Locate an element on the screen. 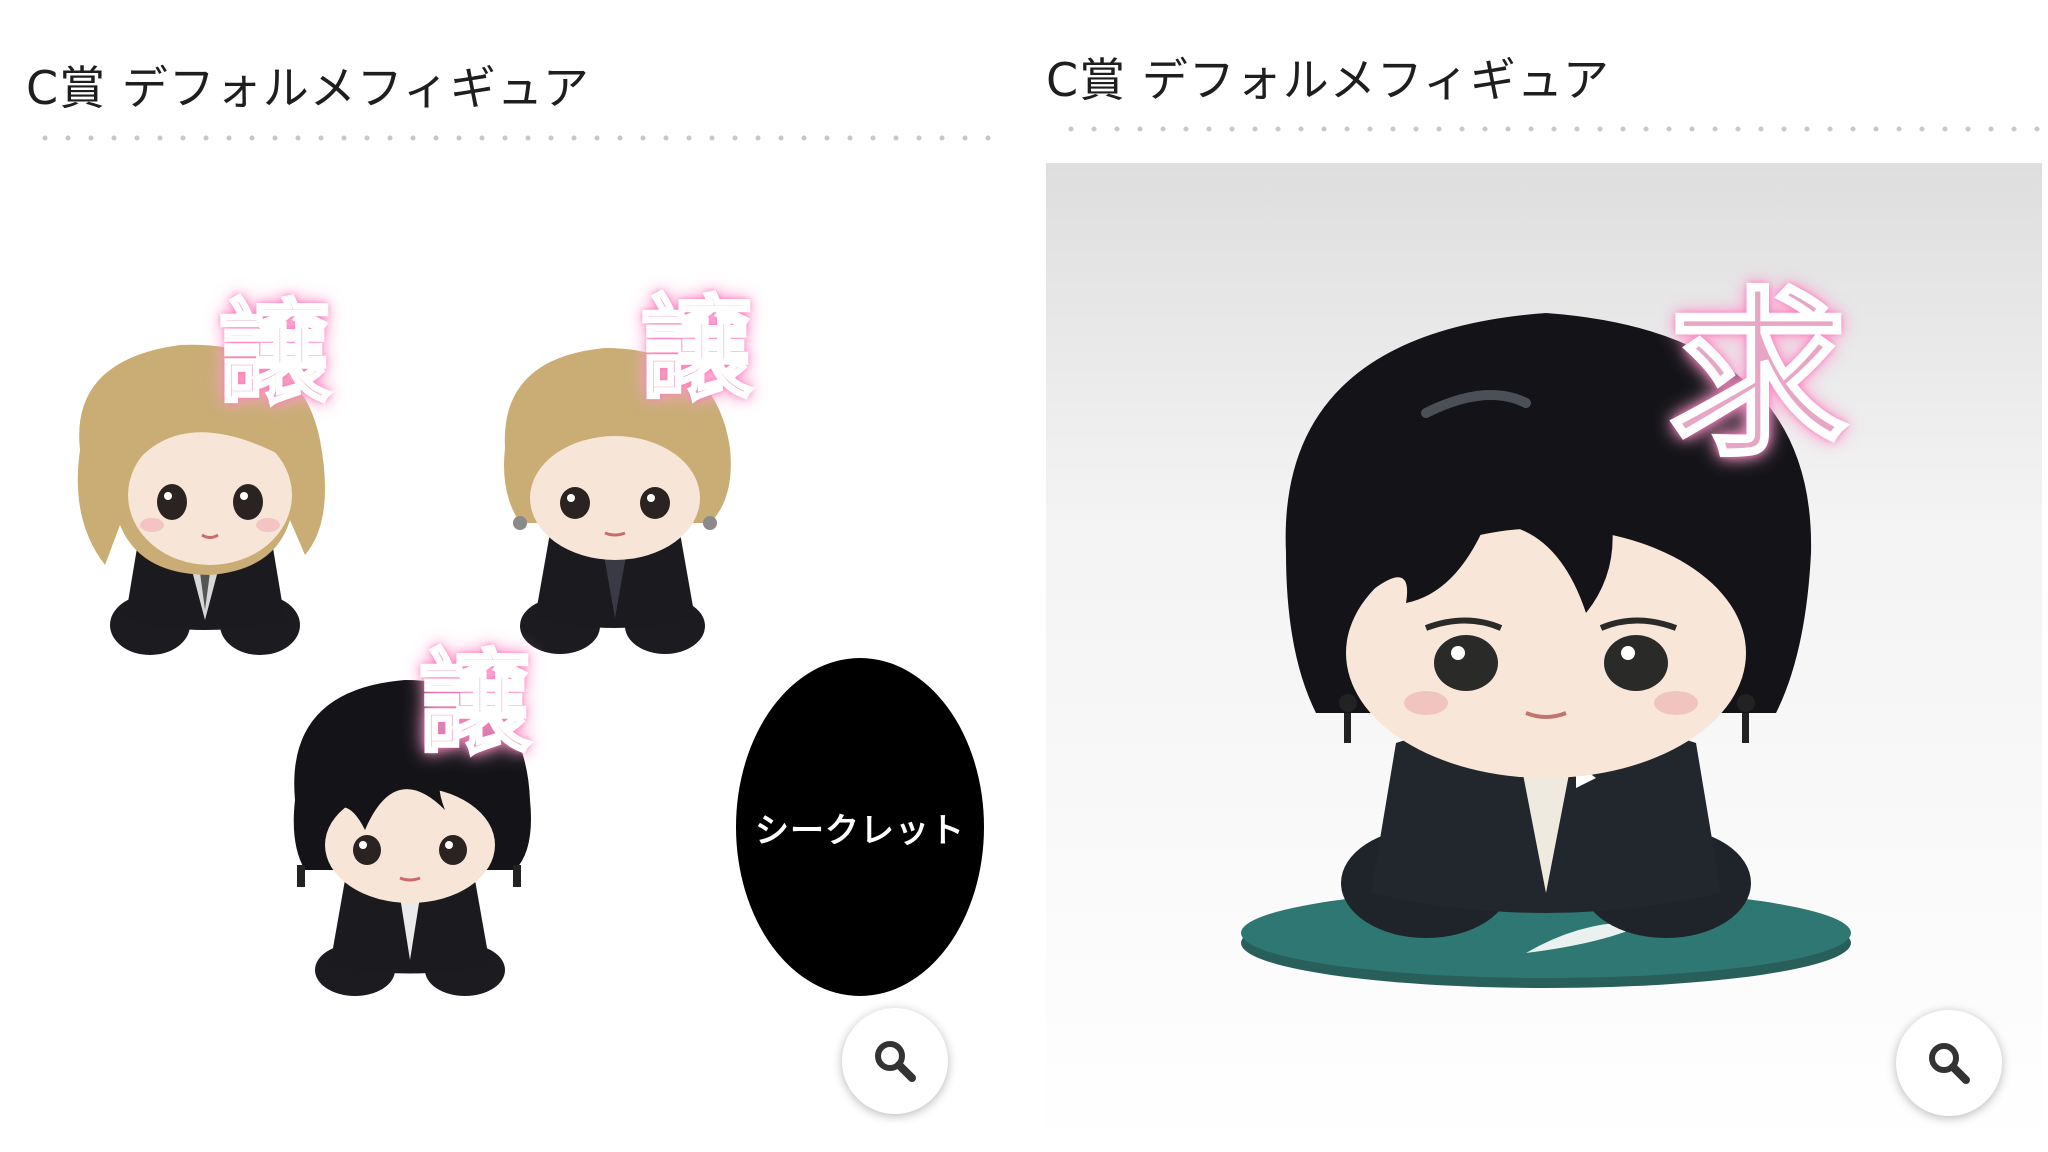  stamp-yuzuru-2: 譲 is located at coordinates (696, 350).